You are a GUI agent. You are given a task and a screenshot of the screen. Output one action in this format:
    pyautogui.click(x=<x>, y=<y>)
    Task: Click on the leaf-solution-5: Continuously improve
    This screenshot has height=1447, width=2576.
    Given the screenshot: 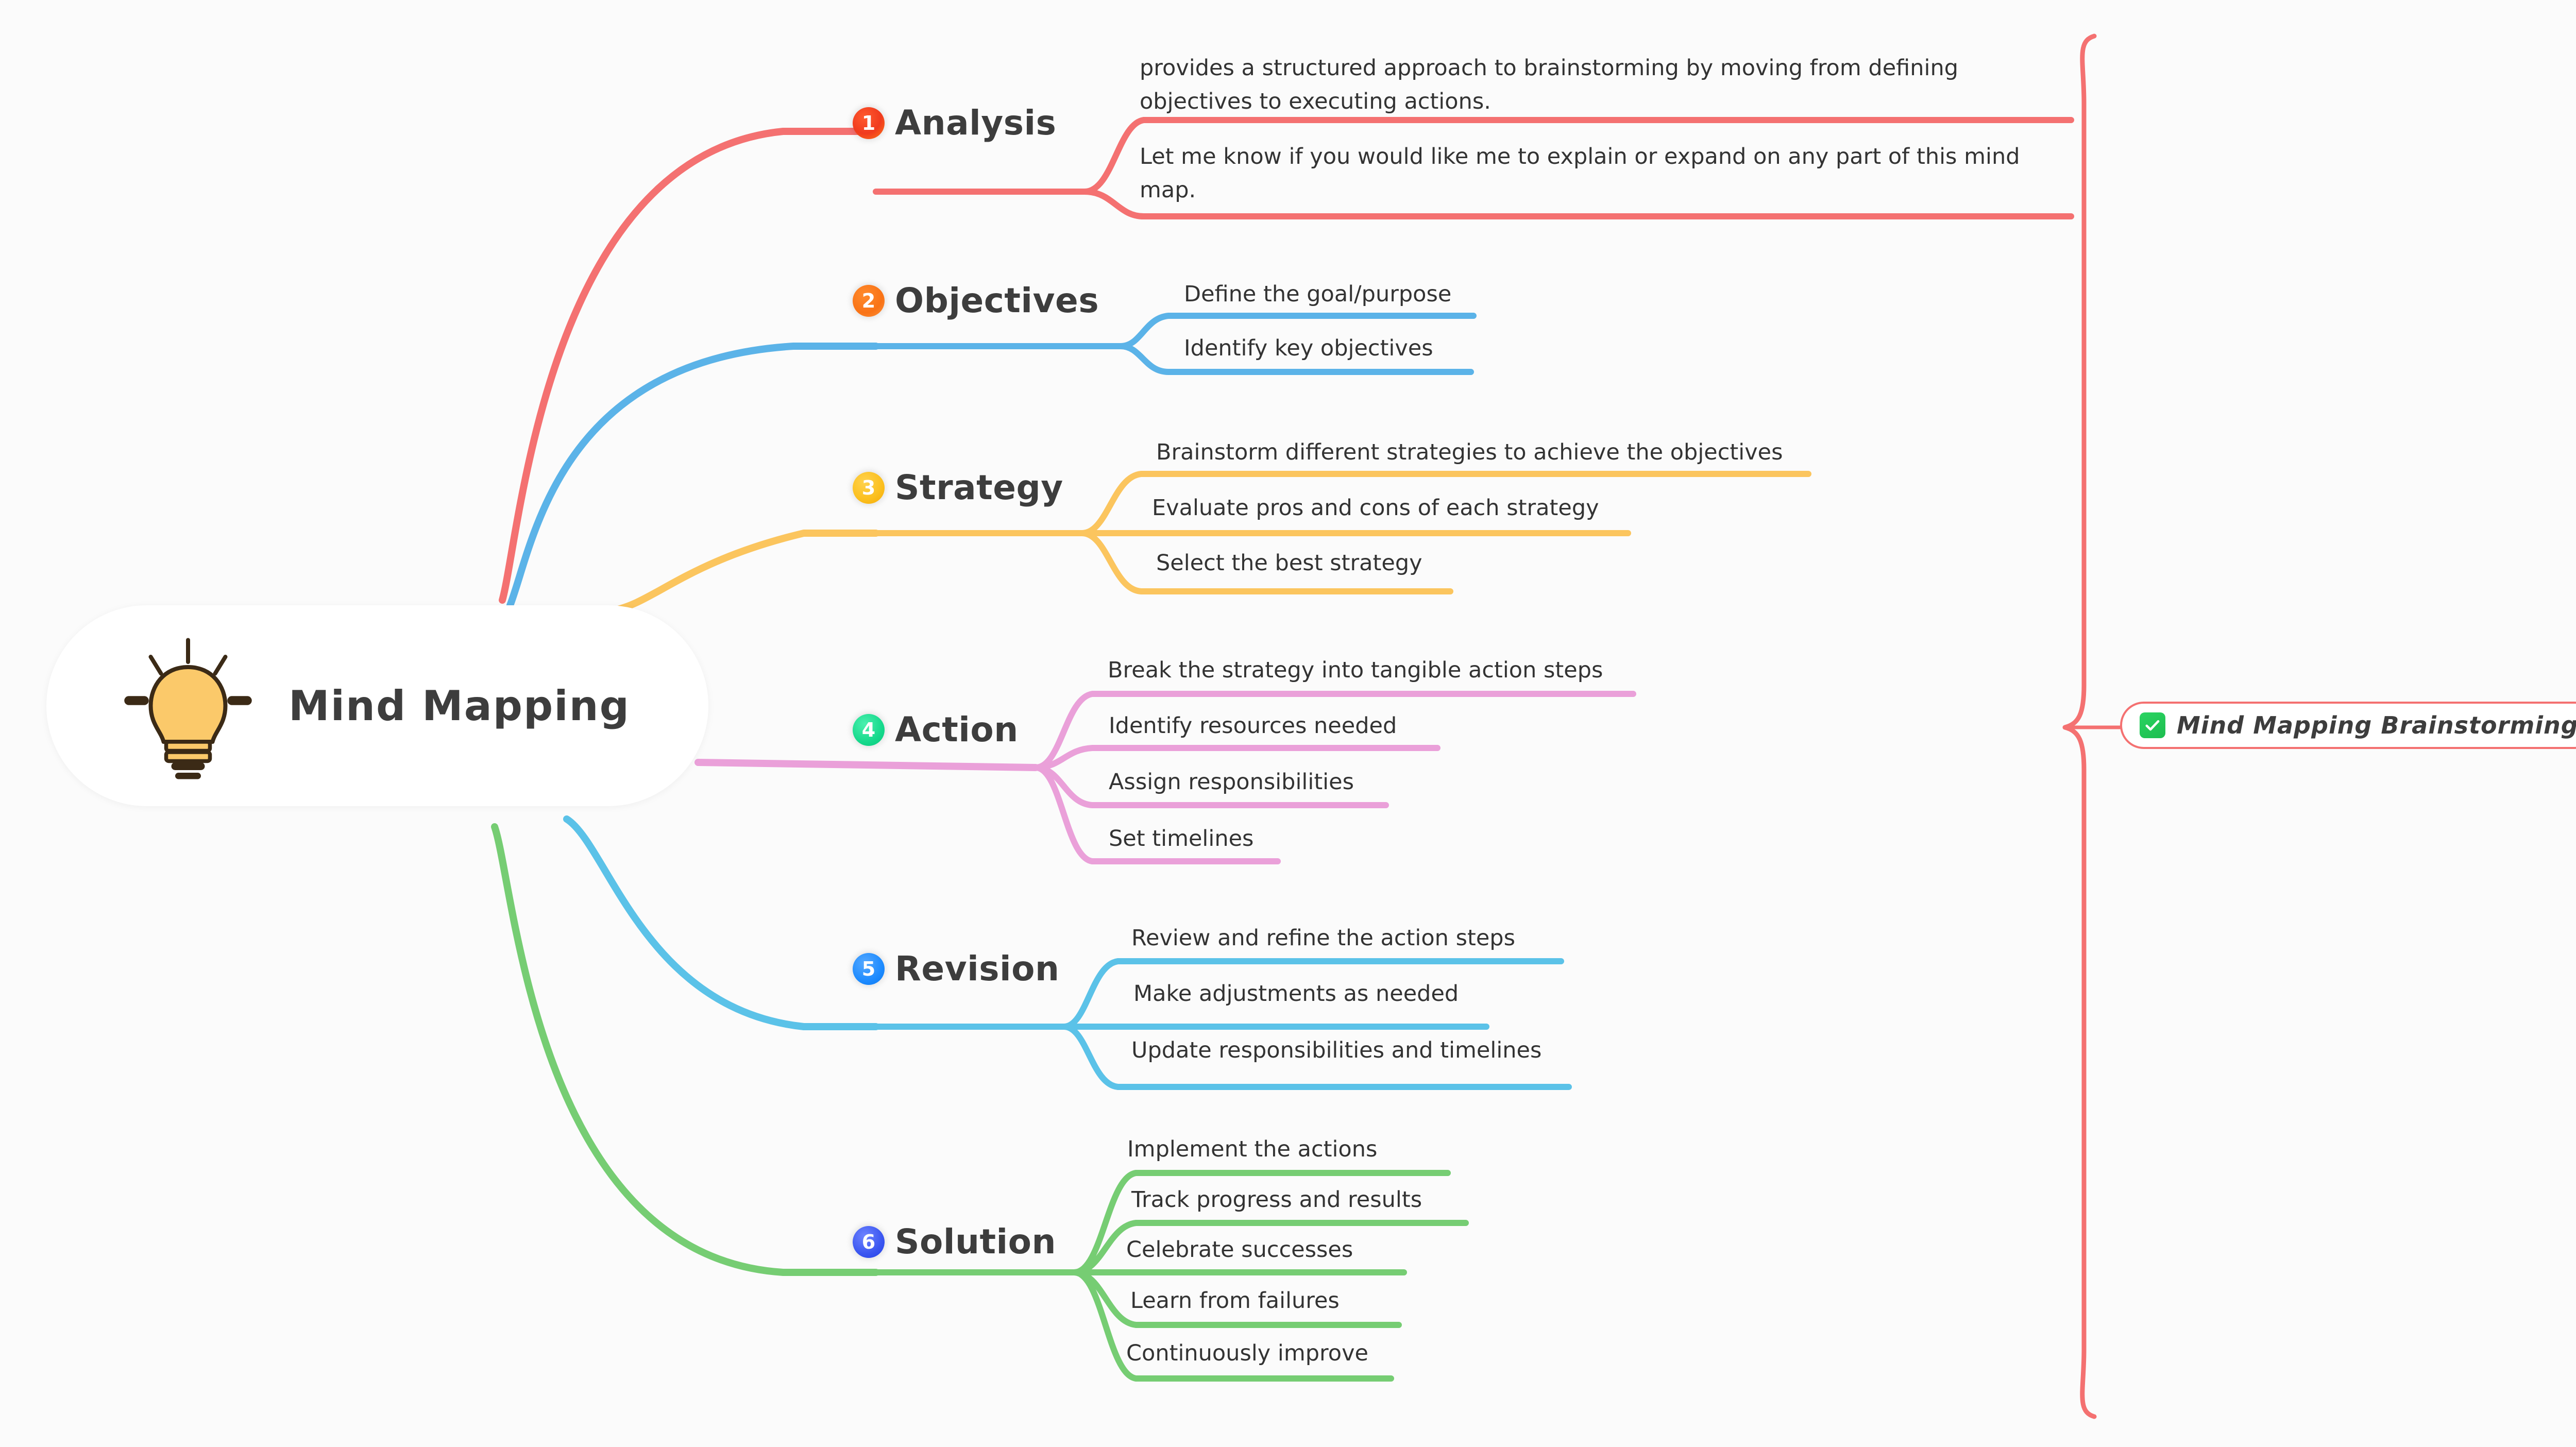 What is the action you would take?
    pyautogui.click(x=1247, y=1353)
    